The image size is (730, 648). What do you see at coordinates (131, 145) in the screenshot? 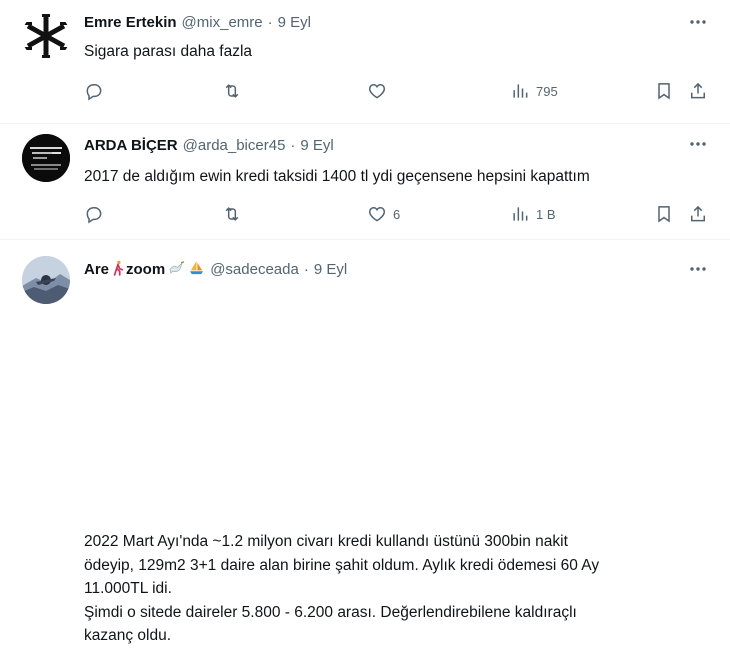
I see `author-name: ARDA BİÇER` at bounding box center [131, 145].